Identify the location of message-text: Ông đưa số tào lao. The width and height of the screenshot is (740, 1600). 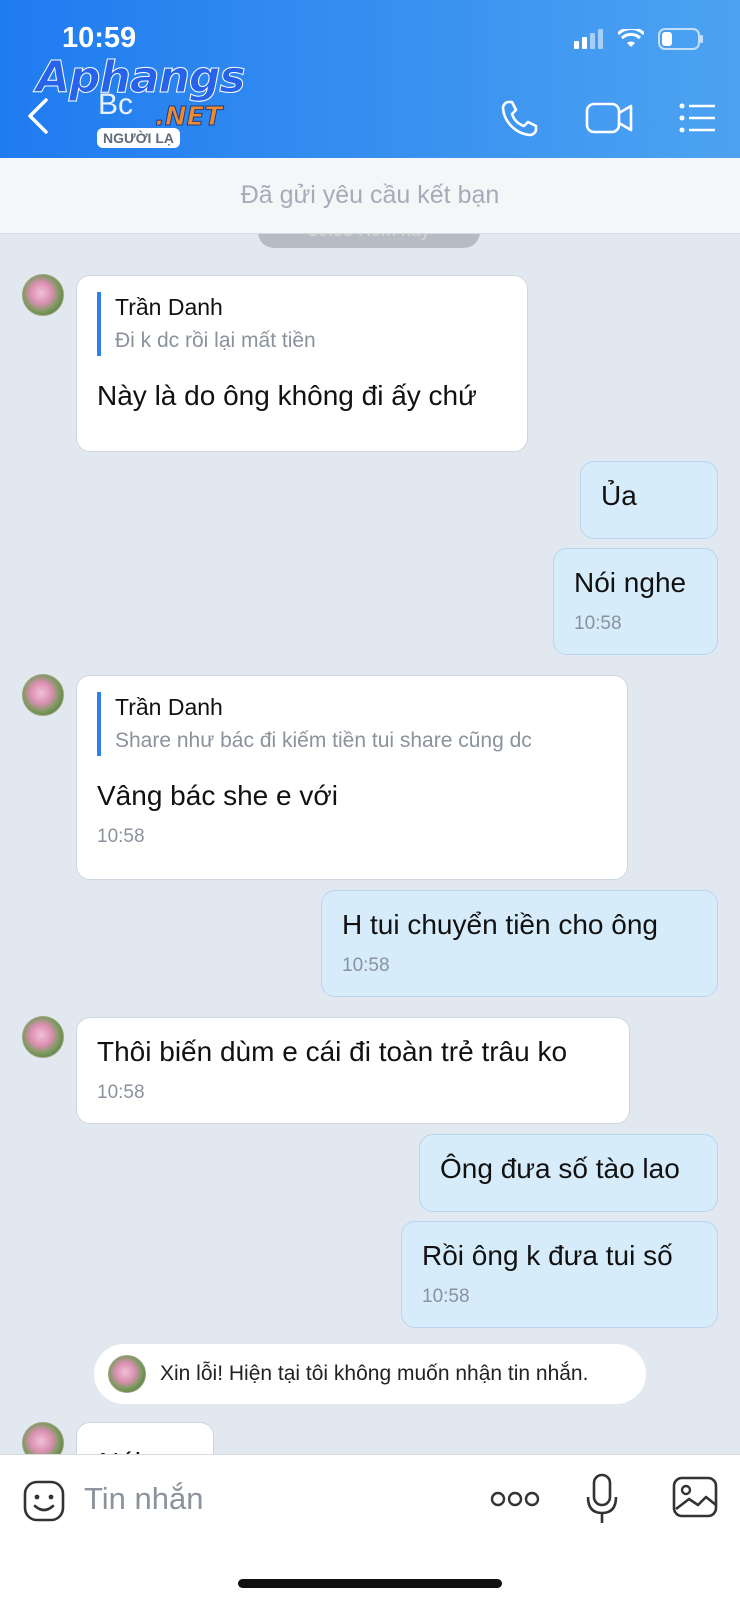
(560, 1168).